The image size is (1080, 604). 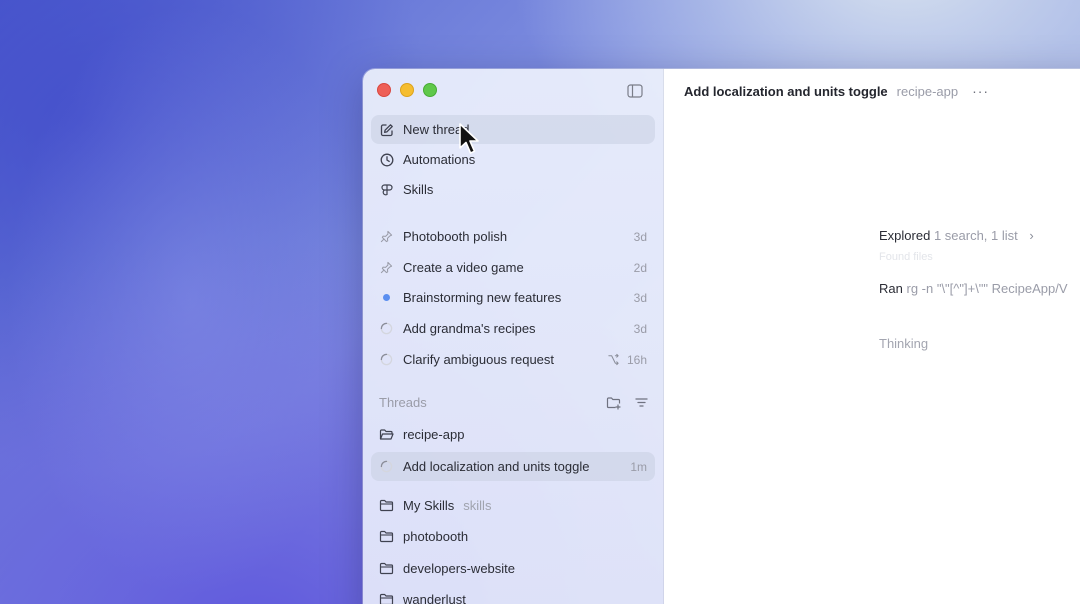 What do you see at coordinates (980, 91) in the screenshot?
I see `more-options-icon: ···` at bounding box center [980, 91].